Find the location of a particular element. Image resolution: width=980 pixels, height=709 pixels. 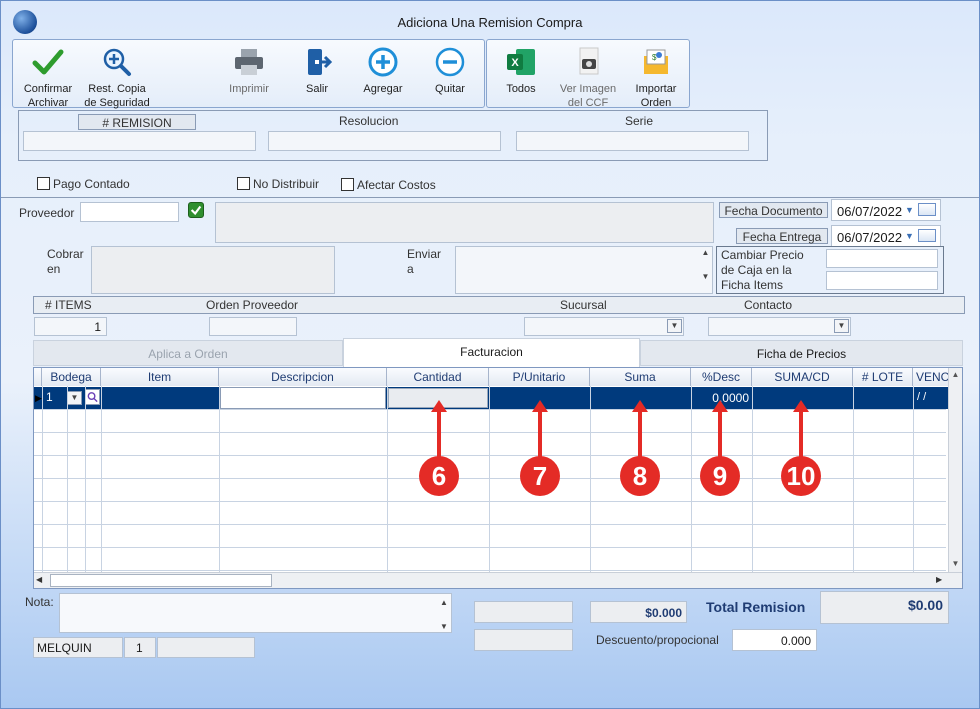

view-image-button: Ver Imagen del CCF is located at coordinates (588, 78).